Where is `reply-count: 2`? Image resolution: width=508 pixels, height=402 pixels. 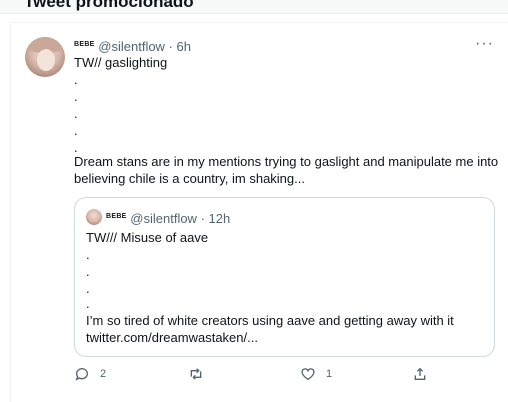
reply-count: 2 is located at coordinates (103, 374).